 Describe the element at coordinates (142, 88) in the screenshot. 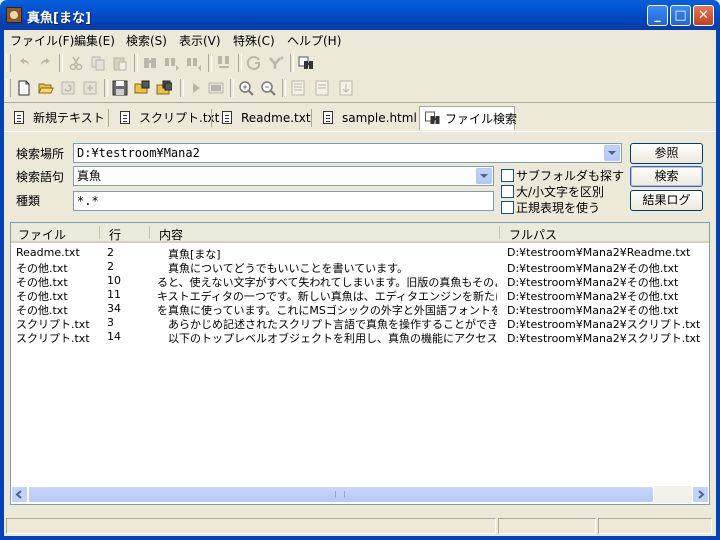

I see `save-as-icon` at that location.